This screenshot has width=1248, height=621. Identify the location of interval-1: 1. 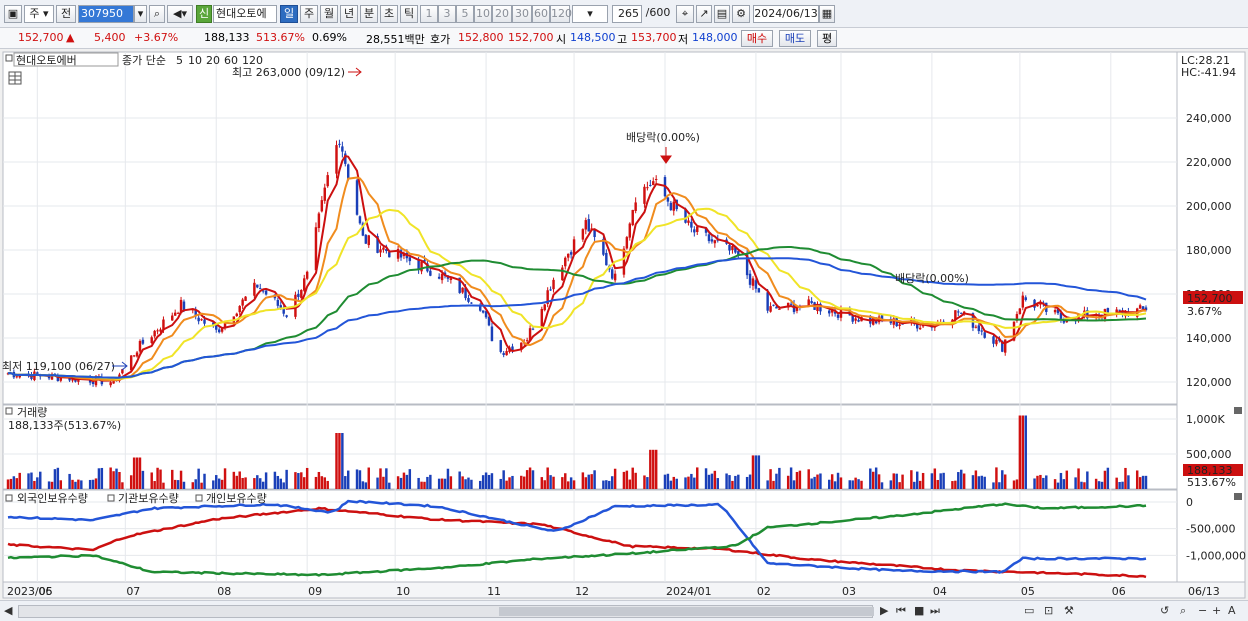
(429, 14).